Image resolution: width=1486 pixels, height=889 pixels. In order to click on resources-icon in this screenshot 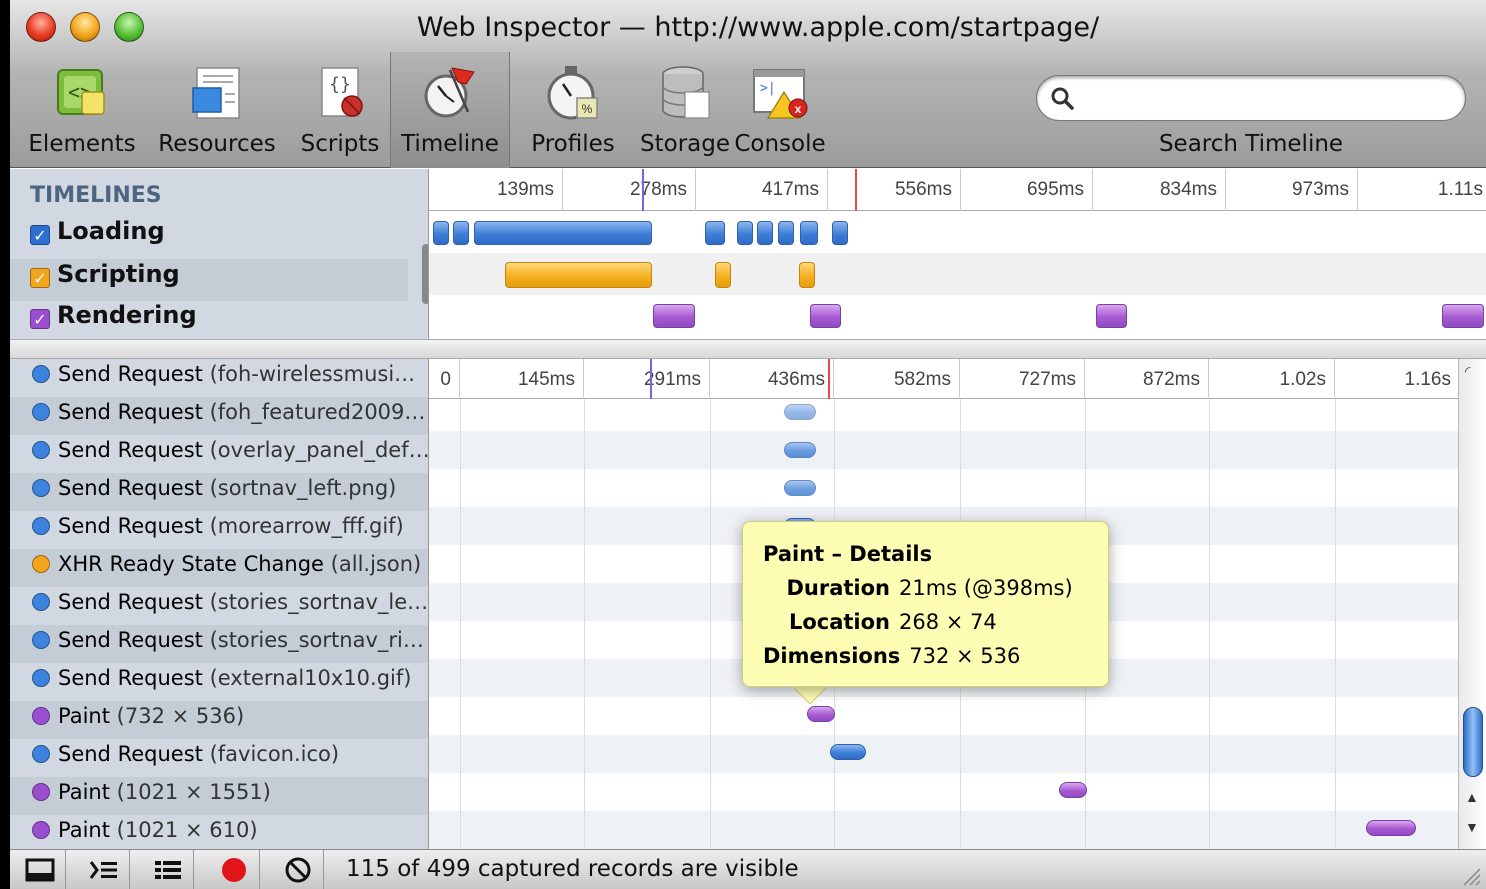, I will do `click(216, 93)`.